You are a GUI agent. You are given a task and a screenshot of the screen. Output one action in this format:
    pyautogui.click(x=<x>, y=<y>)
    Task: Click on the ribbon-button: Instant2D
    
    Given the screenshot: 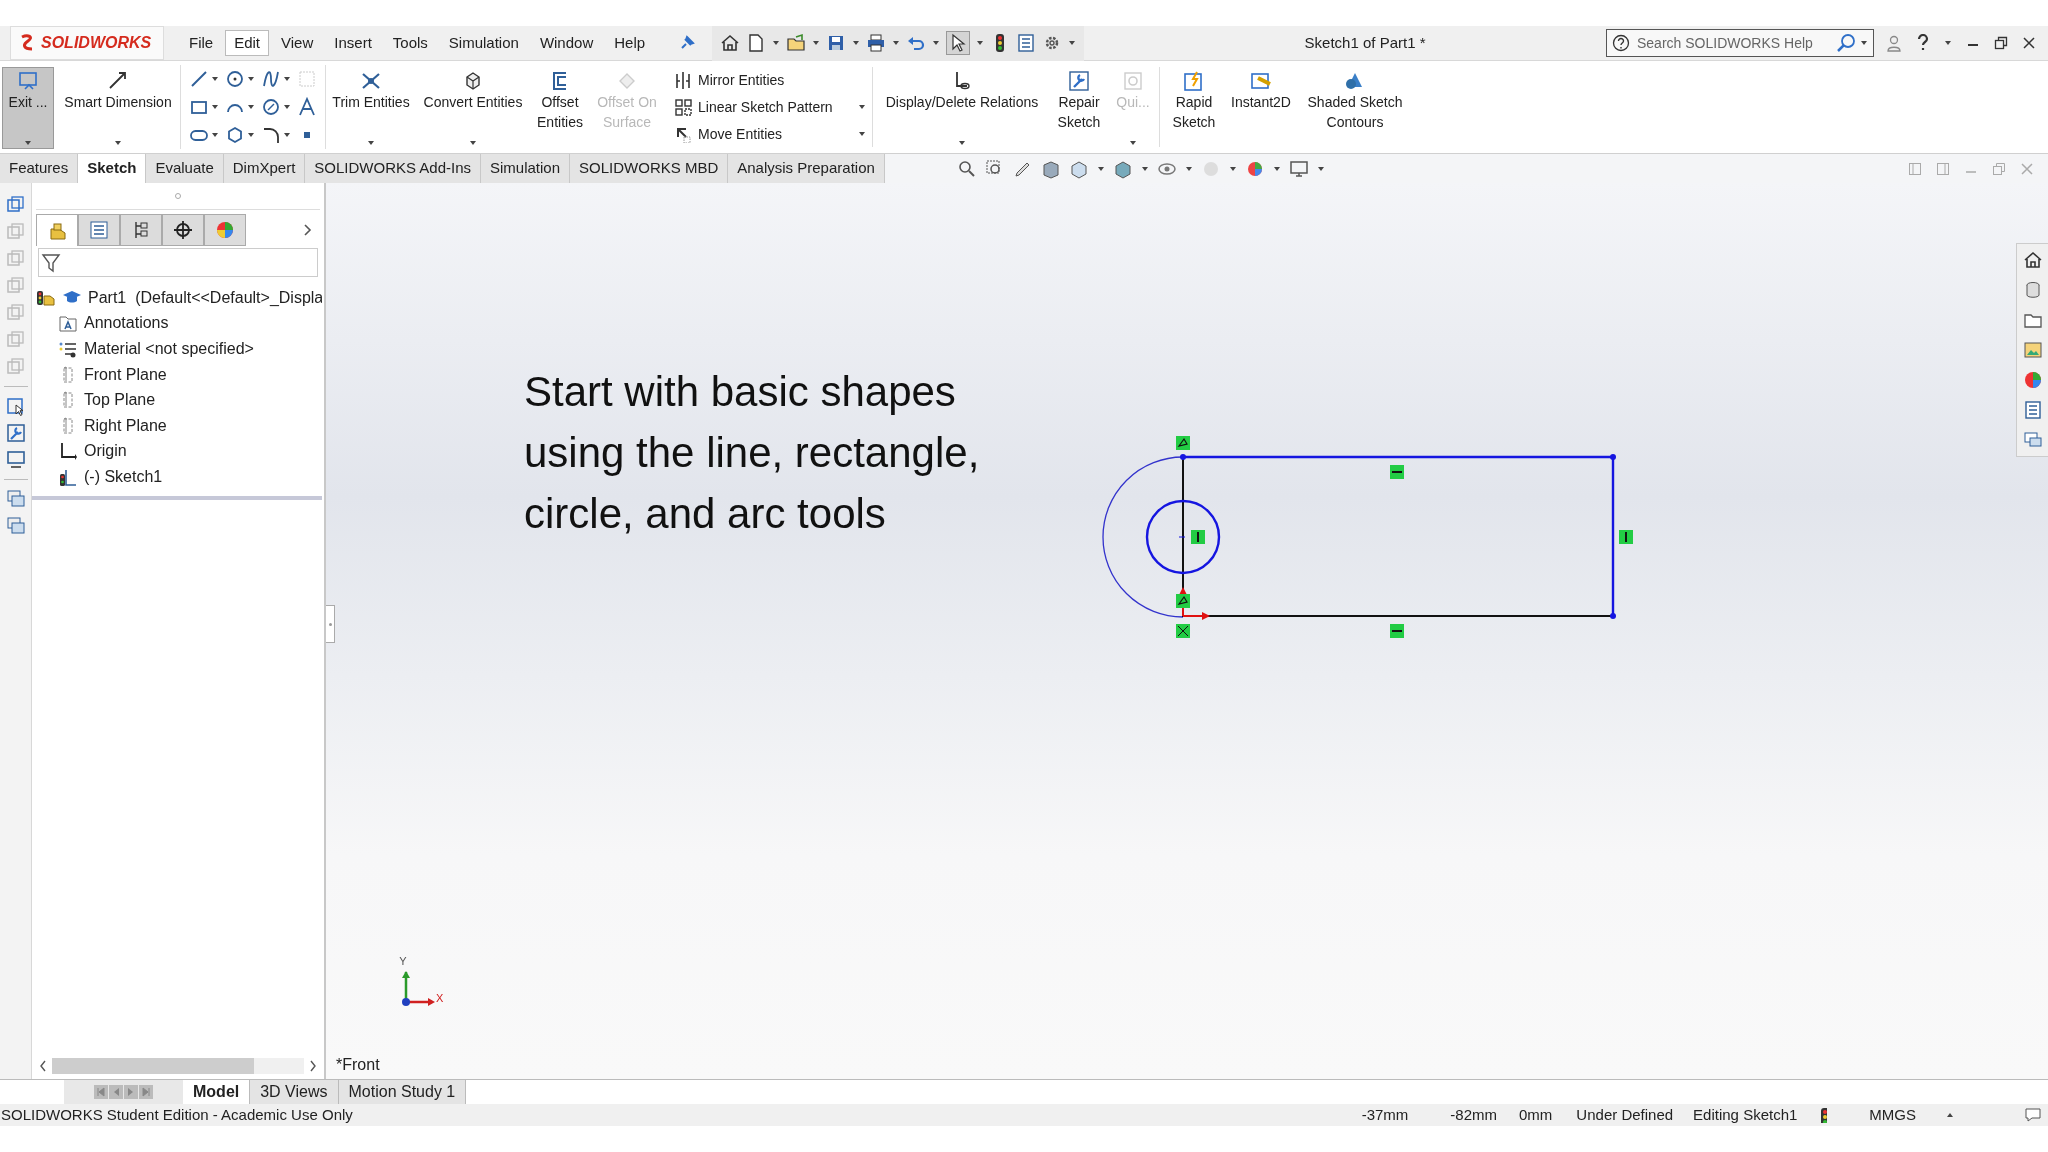 What is the action you would take?
    pyautogui.click(x=1261, y=108)
    